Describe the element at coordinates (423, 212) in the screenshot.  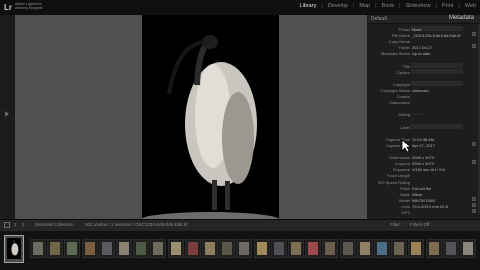
I see `metadata-row: GPS` at that location.